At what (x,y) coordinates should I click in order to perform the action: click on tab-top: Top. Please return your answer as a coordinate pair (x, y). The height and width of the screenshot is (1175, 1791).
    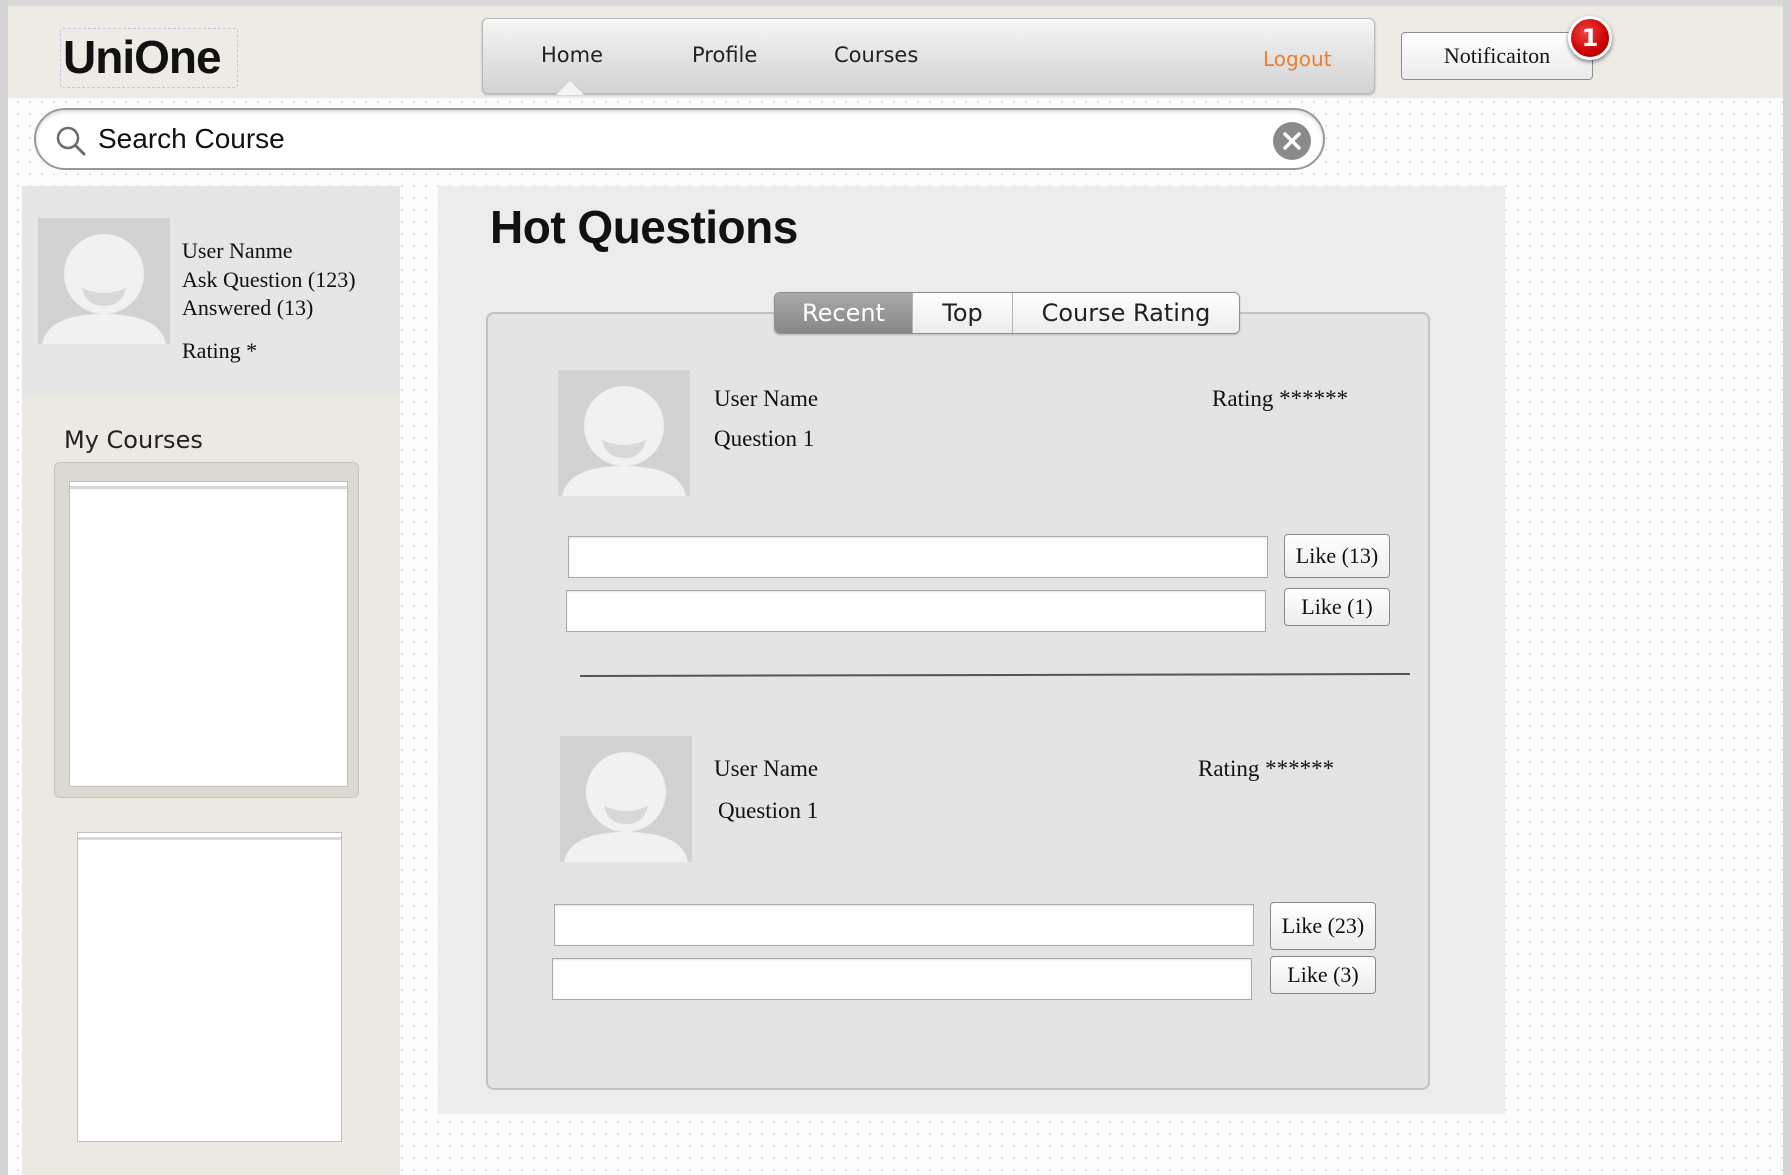
    Looking at the image, I should click on (962, 313).